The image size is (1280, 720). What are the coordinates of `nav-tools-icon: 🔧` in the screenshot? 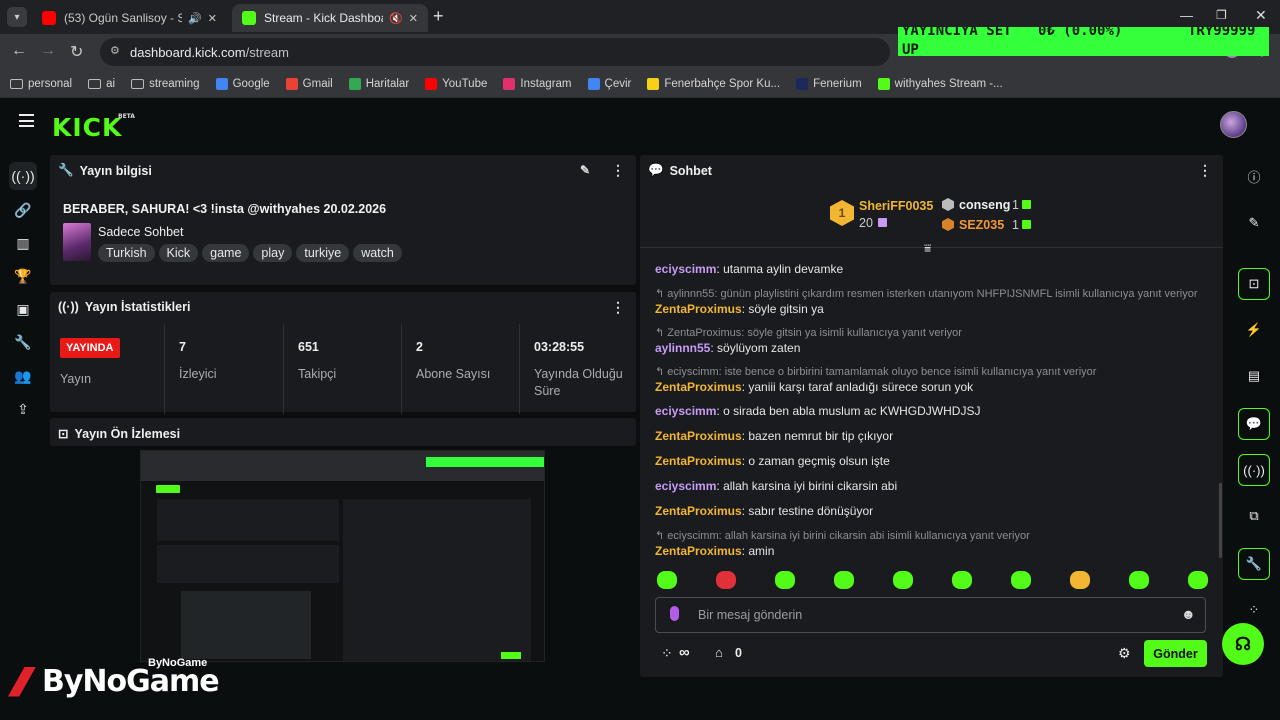 It's located at (23, 342).